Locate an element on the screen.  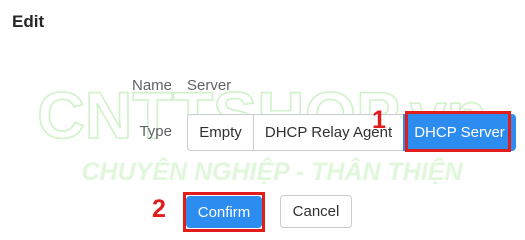
annotation-step-2: 2 is located at coordinates (159, 209).